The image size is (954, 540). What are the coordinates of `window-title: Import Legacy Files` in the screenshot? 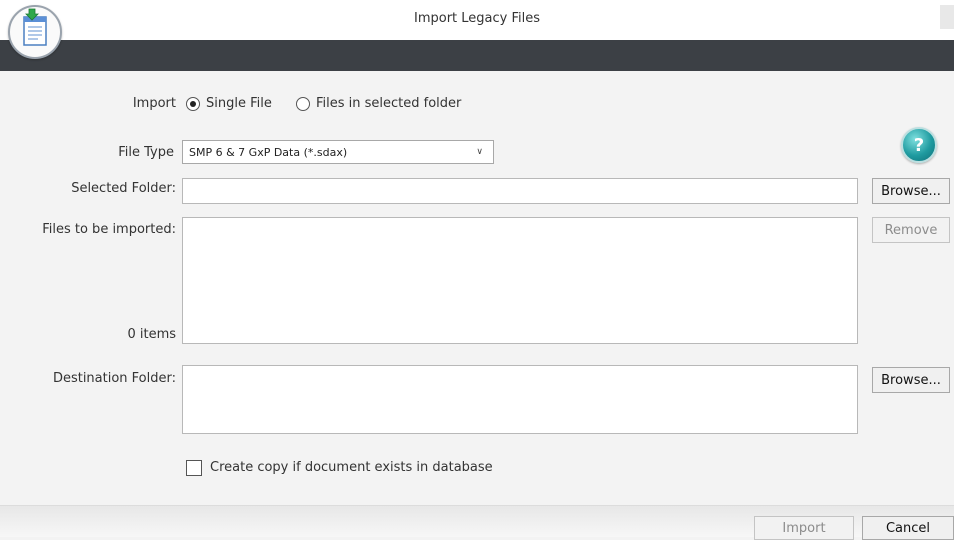 It's located at (476, 18).